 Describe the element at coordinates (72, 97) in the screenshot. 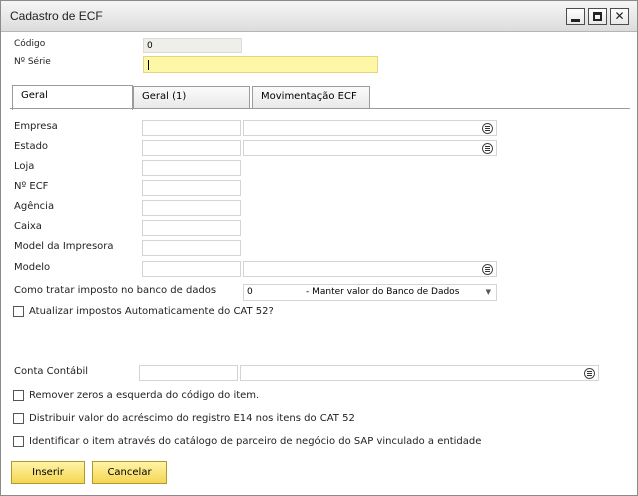

I see `tab-geral: Geral` at that location.